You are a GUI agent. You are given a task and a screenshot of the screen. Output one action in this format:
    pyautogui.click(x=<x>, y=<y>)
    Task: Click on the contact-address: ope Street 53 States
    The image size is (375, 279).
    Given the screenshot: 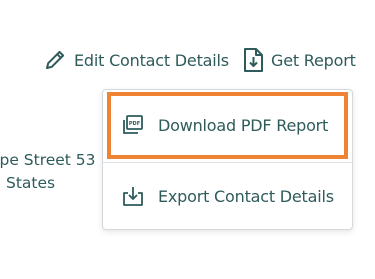 What is the action you would take?
    pyautogui.click(x=51, y=172)
    